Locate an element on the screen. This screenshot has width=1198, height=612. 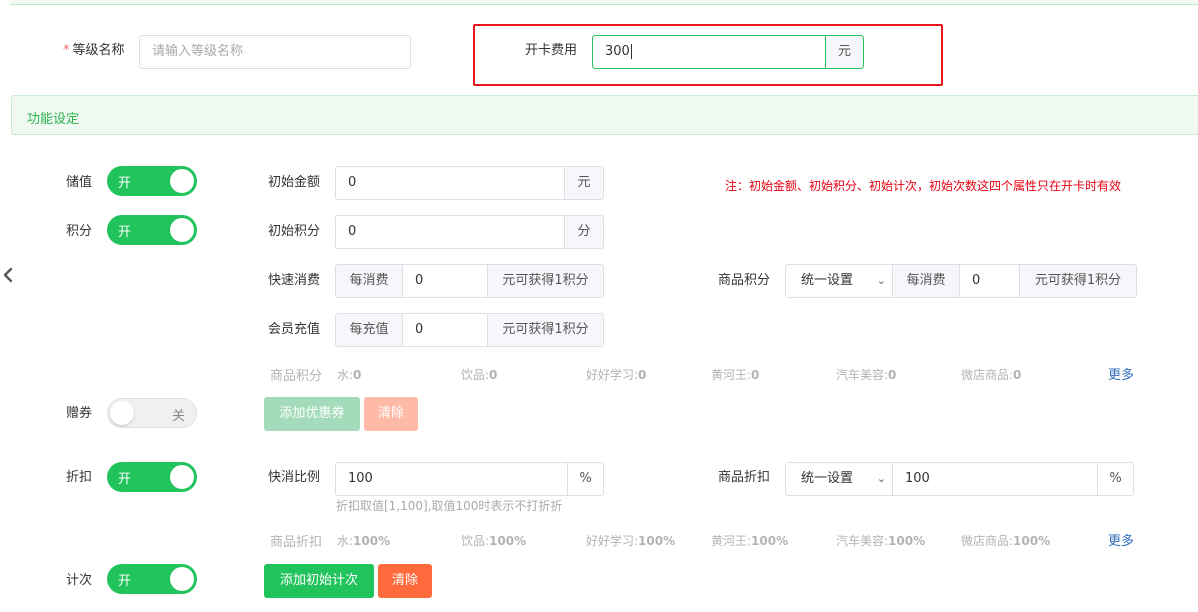
points-label: 积分 is located at coordinates (79, 231).